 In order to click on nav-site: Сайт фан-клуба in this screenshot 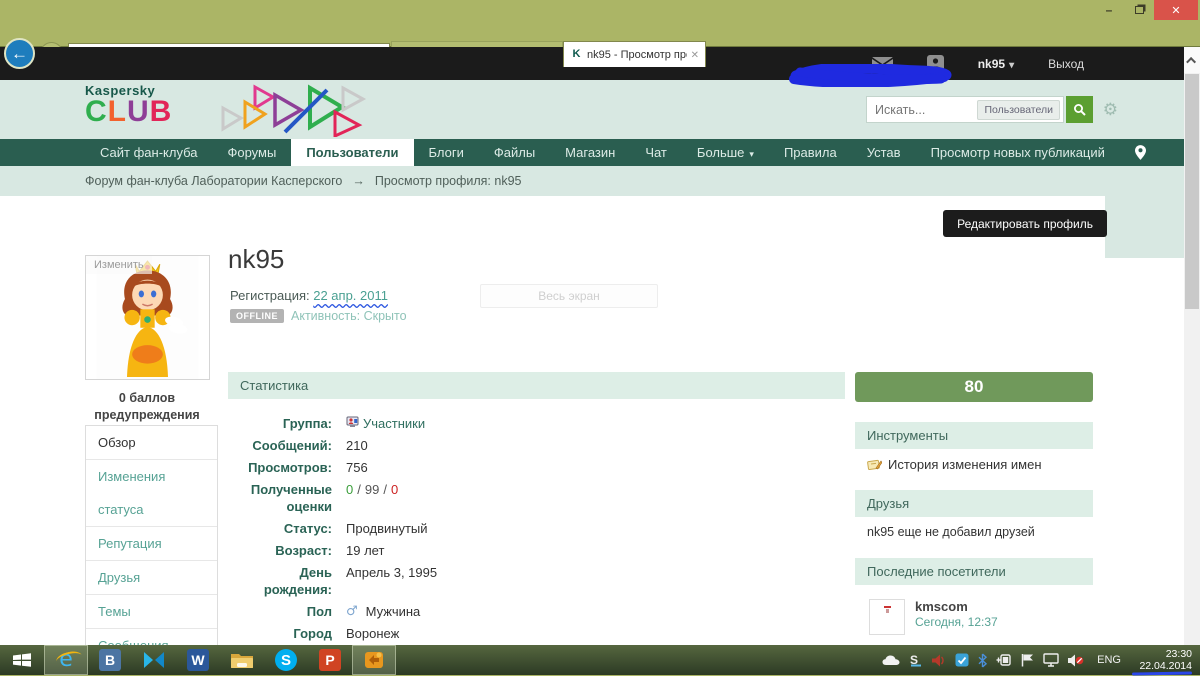, I will do `click(148, 152)`.